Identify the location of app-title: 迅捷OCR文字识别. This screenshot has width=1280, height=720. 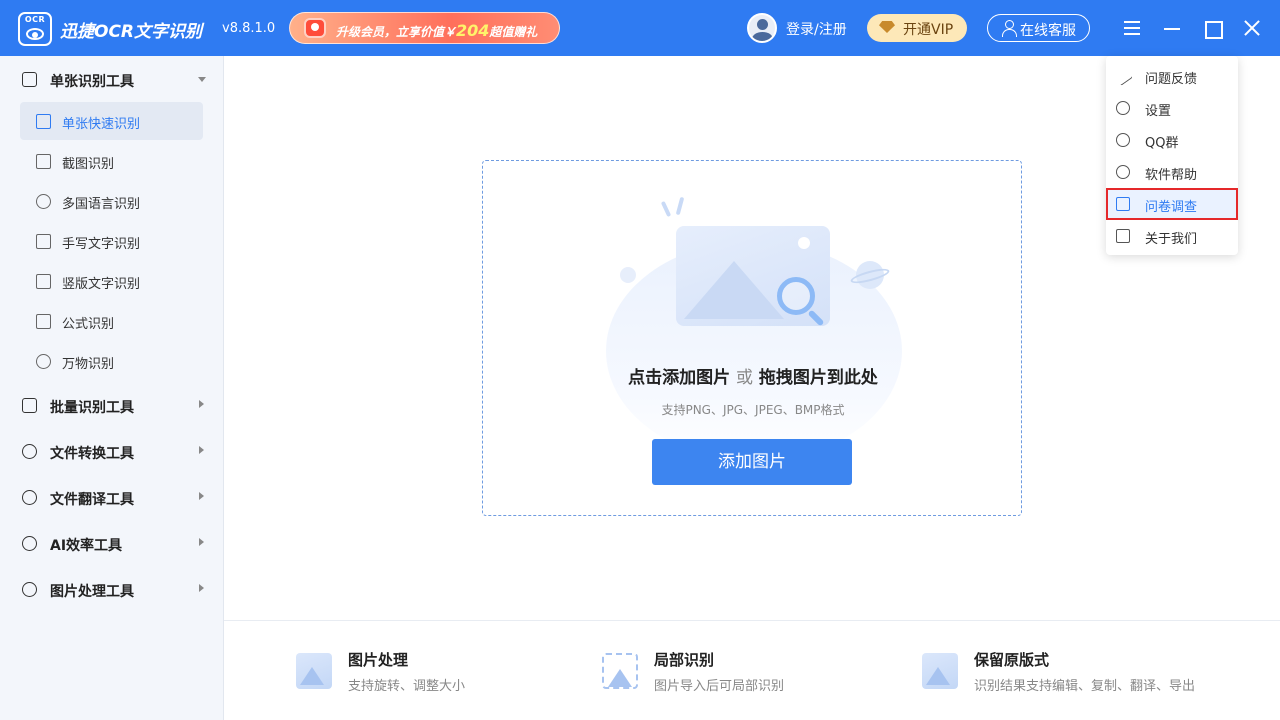
(131, 32).